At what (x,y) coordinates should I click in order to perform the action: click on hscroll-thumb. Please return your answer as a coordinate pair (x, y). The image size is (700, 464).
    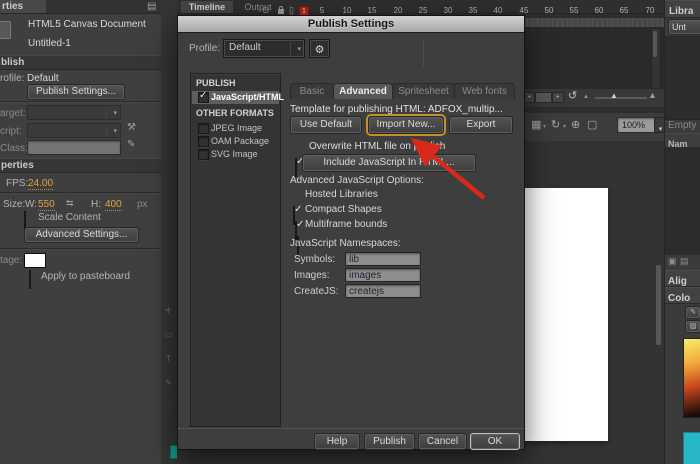
    Looking at the image, I should click on (543, 97).